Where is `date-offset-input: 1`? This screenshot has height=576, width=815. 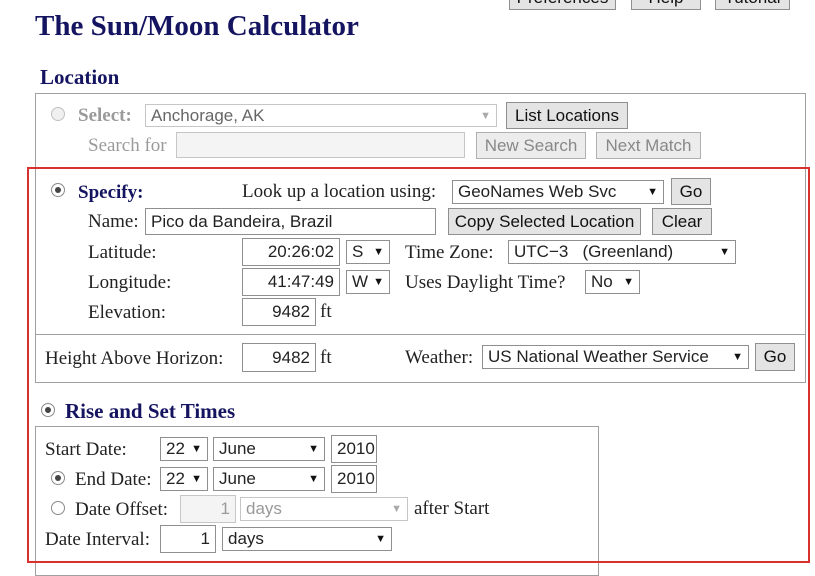 date-offset-input: 1 is located at coordinates (208, 509).